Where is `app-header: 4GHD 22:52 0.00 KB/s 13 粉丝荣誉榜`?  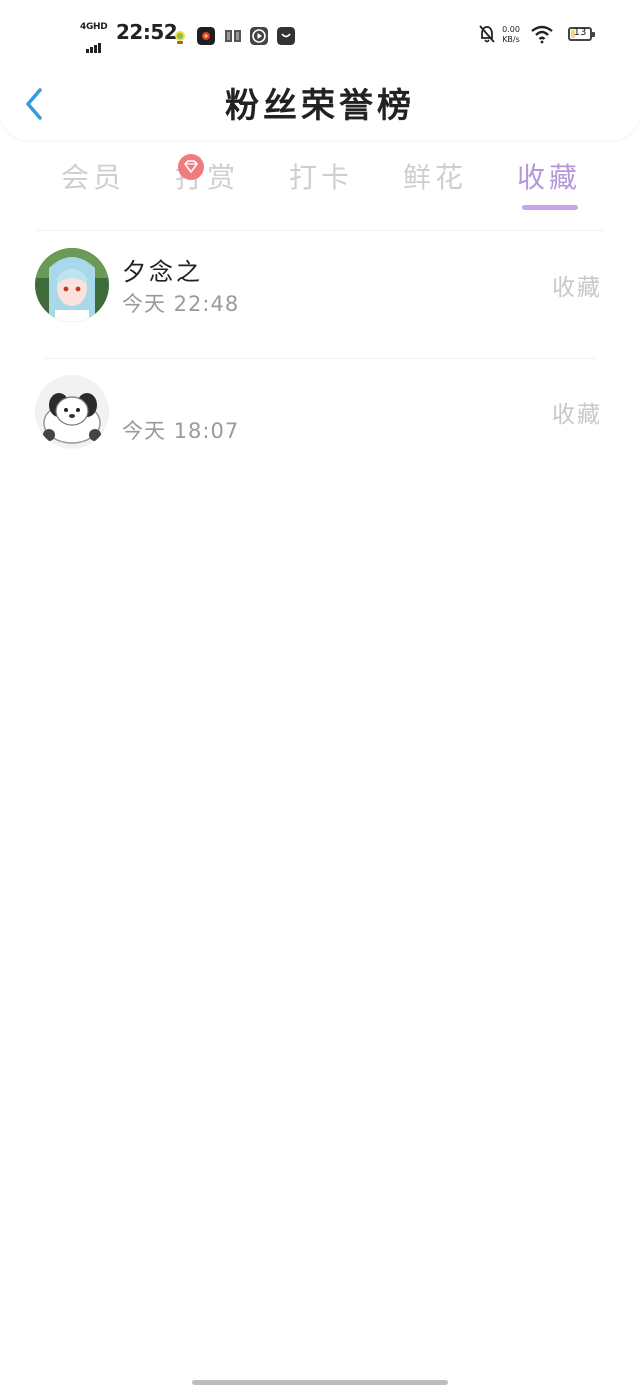
app-header: 4GHD 22:52 0.00 KB/s 13 粉丝荣誉榜 is located at coordinates (320, 70).